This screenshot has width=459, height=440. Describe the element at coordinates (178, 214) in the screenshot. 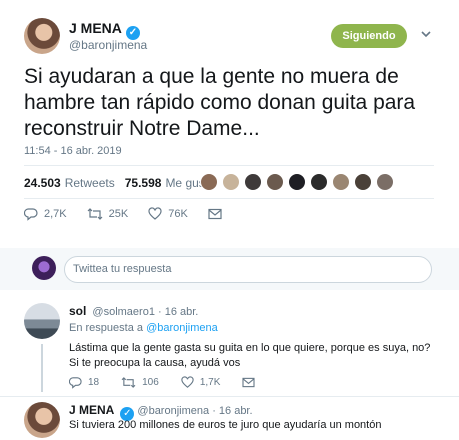

I see `like-count: 76K` at that location.